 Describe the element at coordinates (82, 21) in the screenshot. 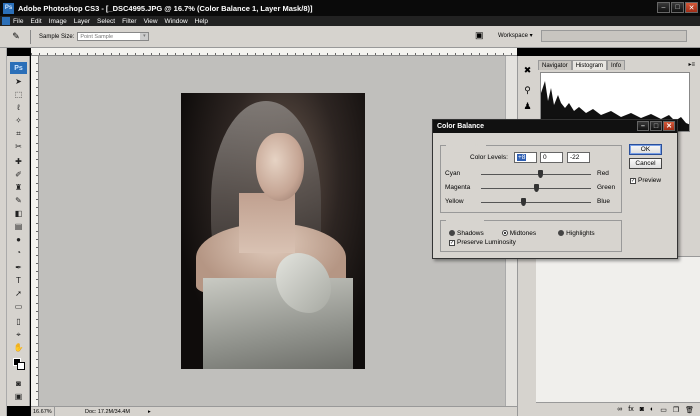

I see `menu-layer: Layer` at that location.